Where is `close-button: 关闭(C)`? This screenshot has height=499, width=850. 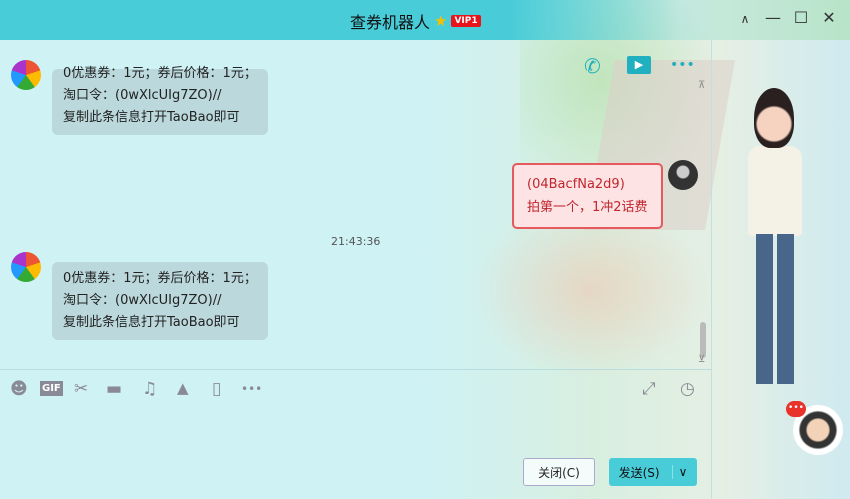 close-button: 关闭(C) is located at coordinates (559, 472).